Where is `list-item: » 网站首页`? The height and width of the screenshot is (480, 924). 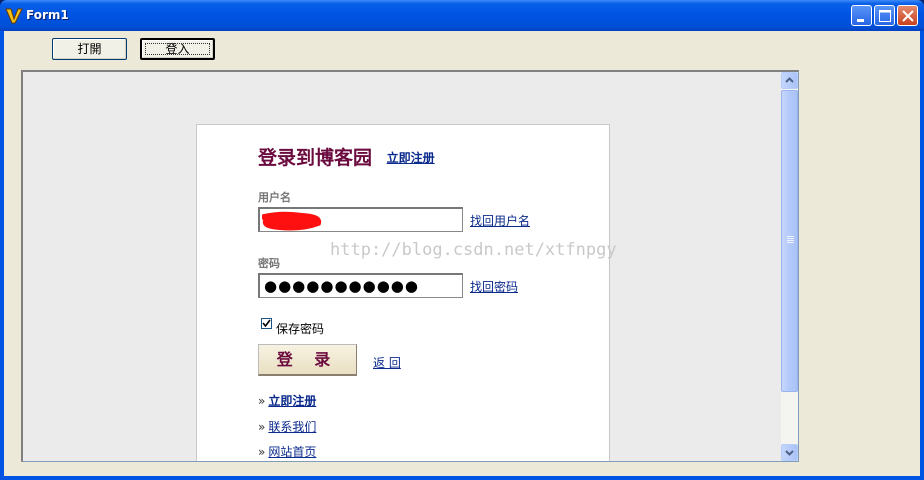
list-item: » 网站首页 is located at coordinates (287, 451).